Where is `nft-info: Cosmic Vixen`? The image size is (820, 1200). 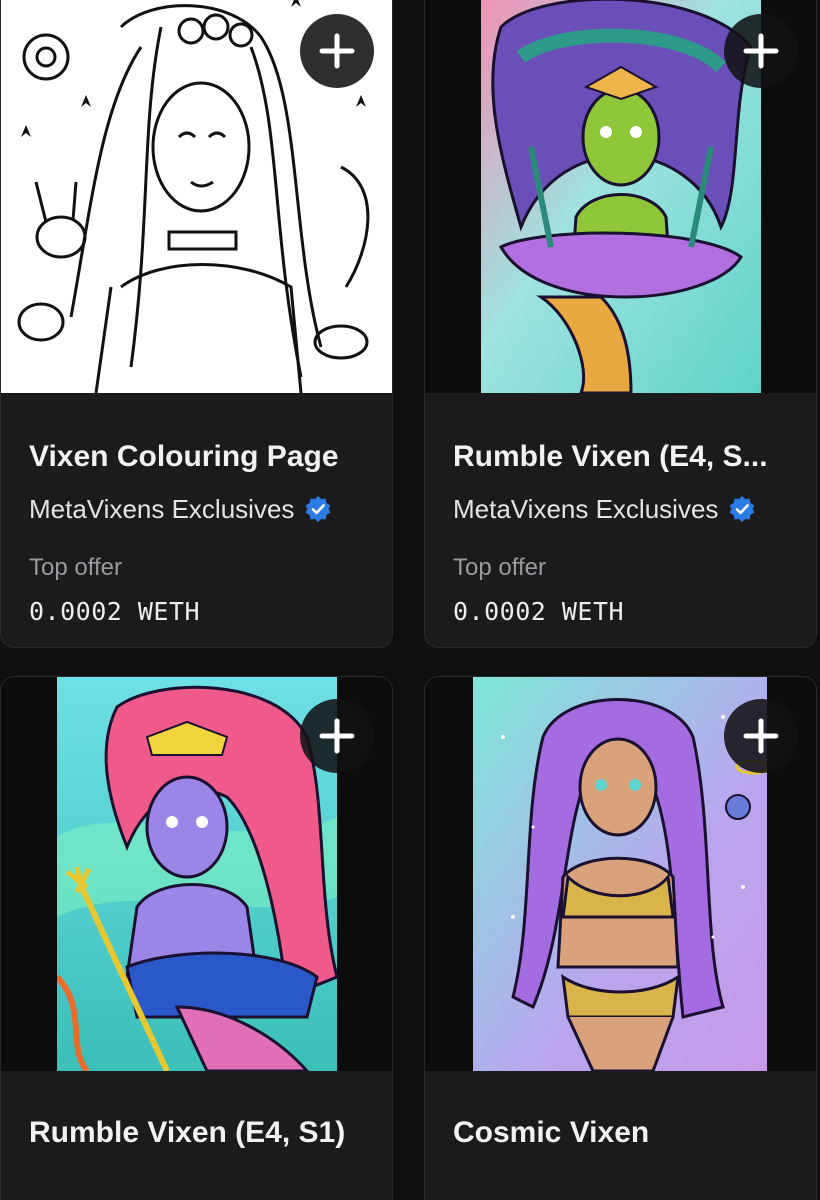 nft-info: Cosmic Vixen is located at coordinates (620, 1133).